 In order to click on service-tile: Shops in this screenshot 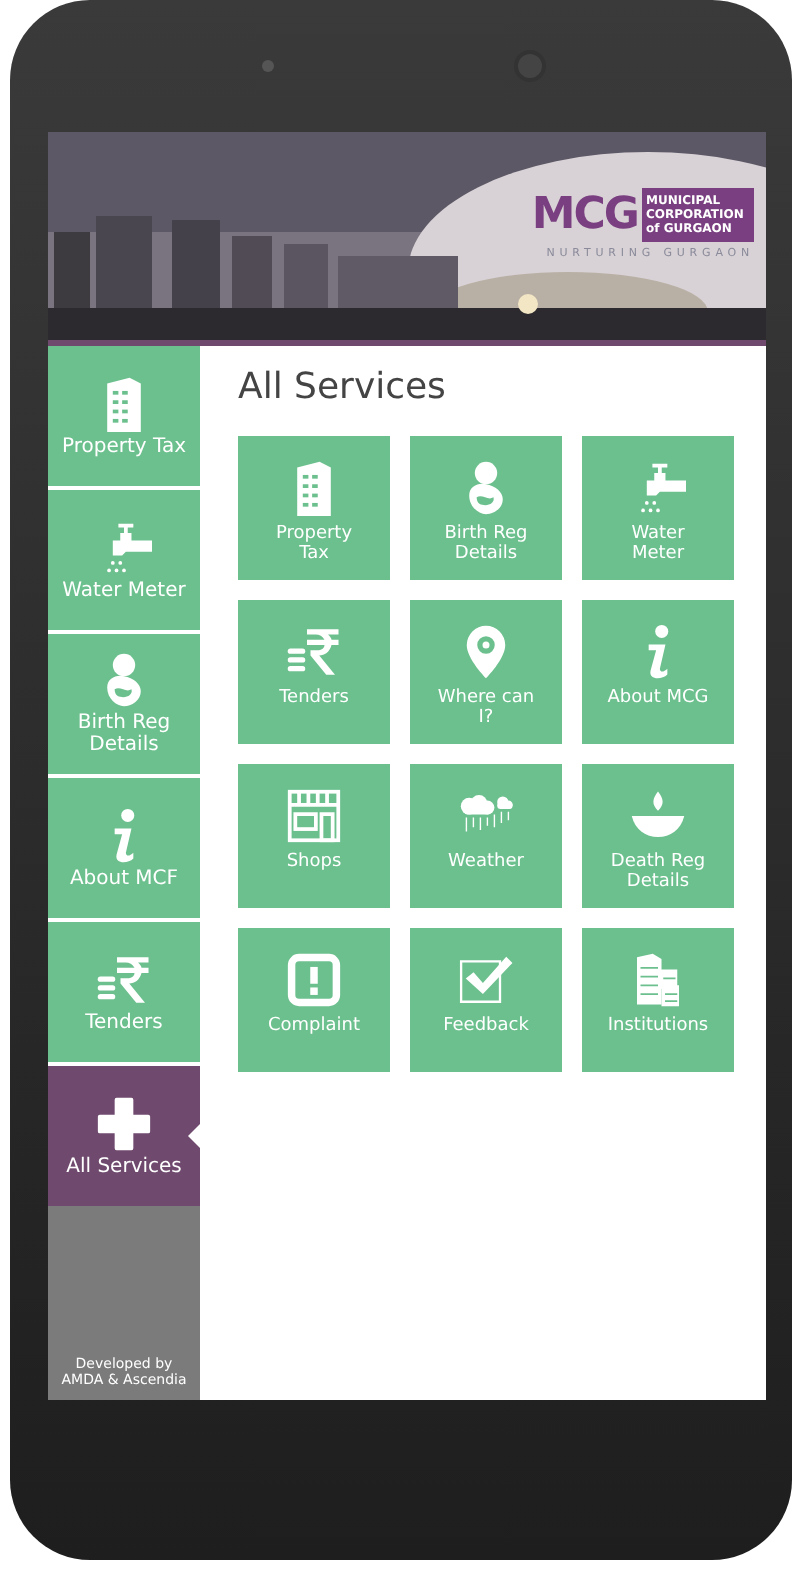, I will do `click(314, 836)`.